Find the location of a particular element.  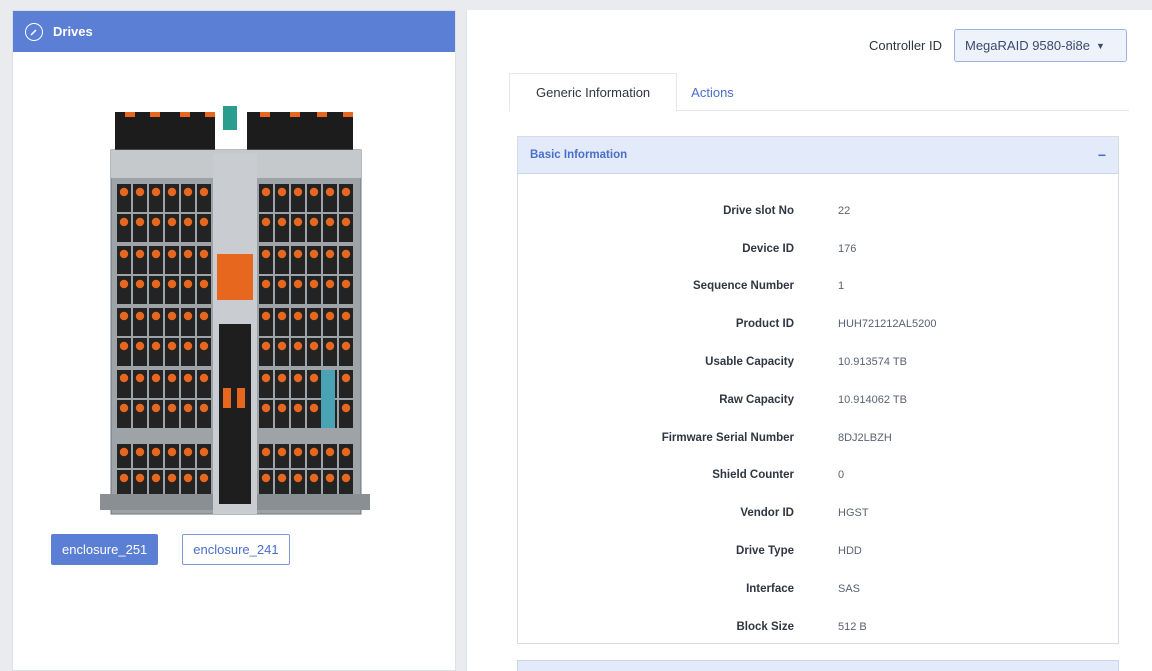

info-value: 1 is located at coordinates (841, 286).